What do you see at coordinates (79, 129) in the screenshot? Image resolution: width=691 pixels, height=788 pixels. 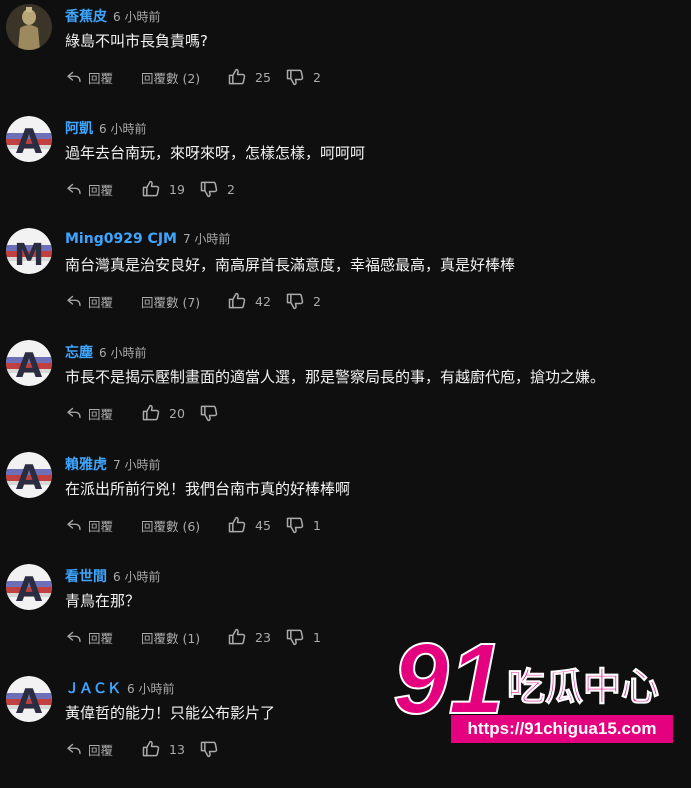 I see `author-name: 阿凱` at bounding box center [79, 129].